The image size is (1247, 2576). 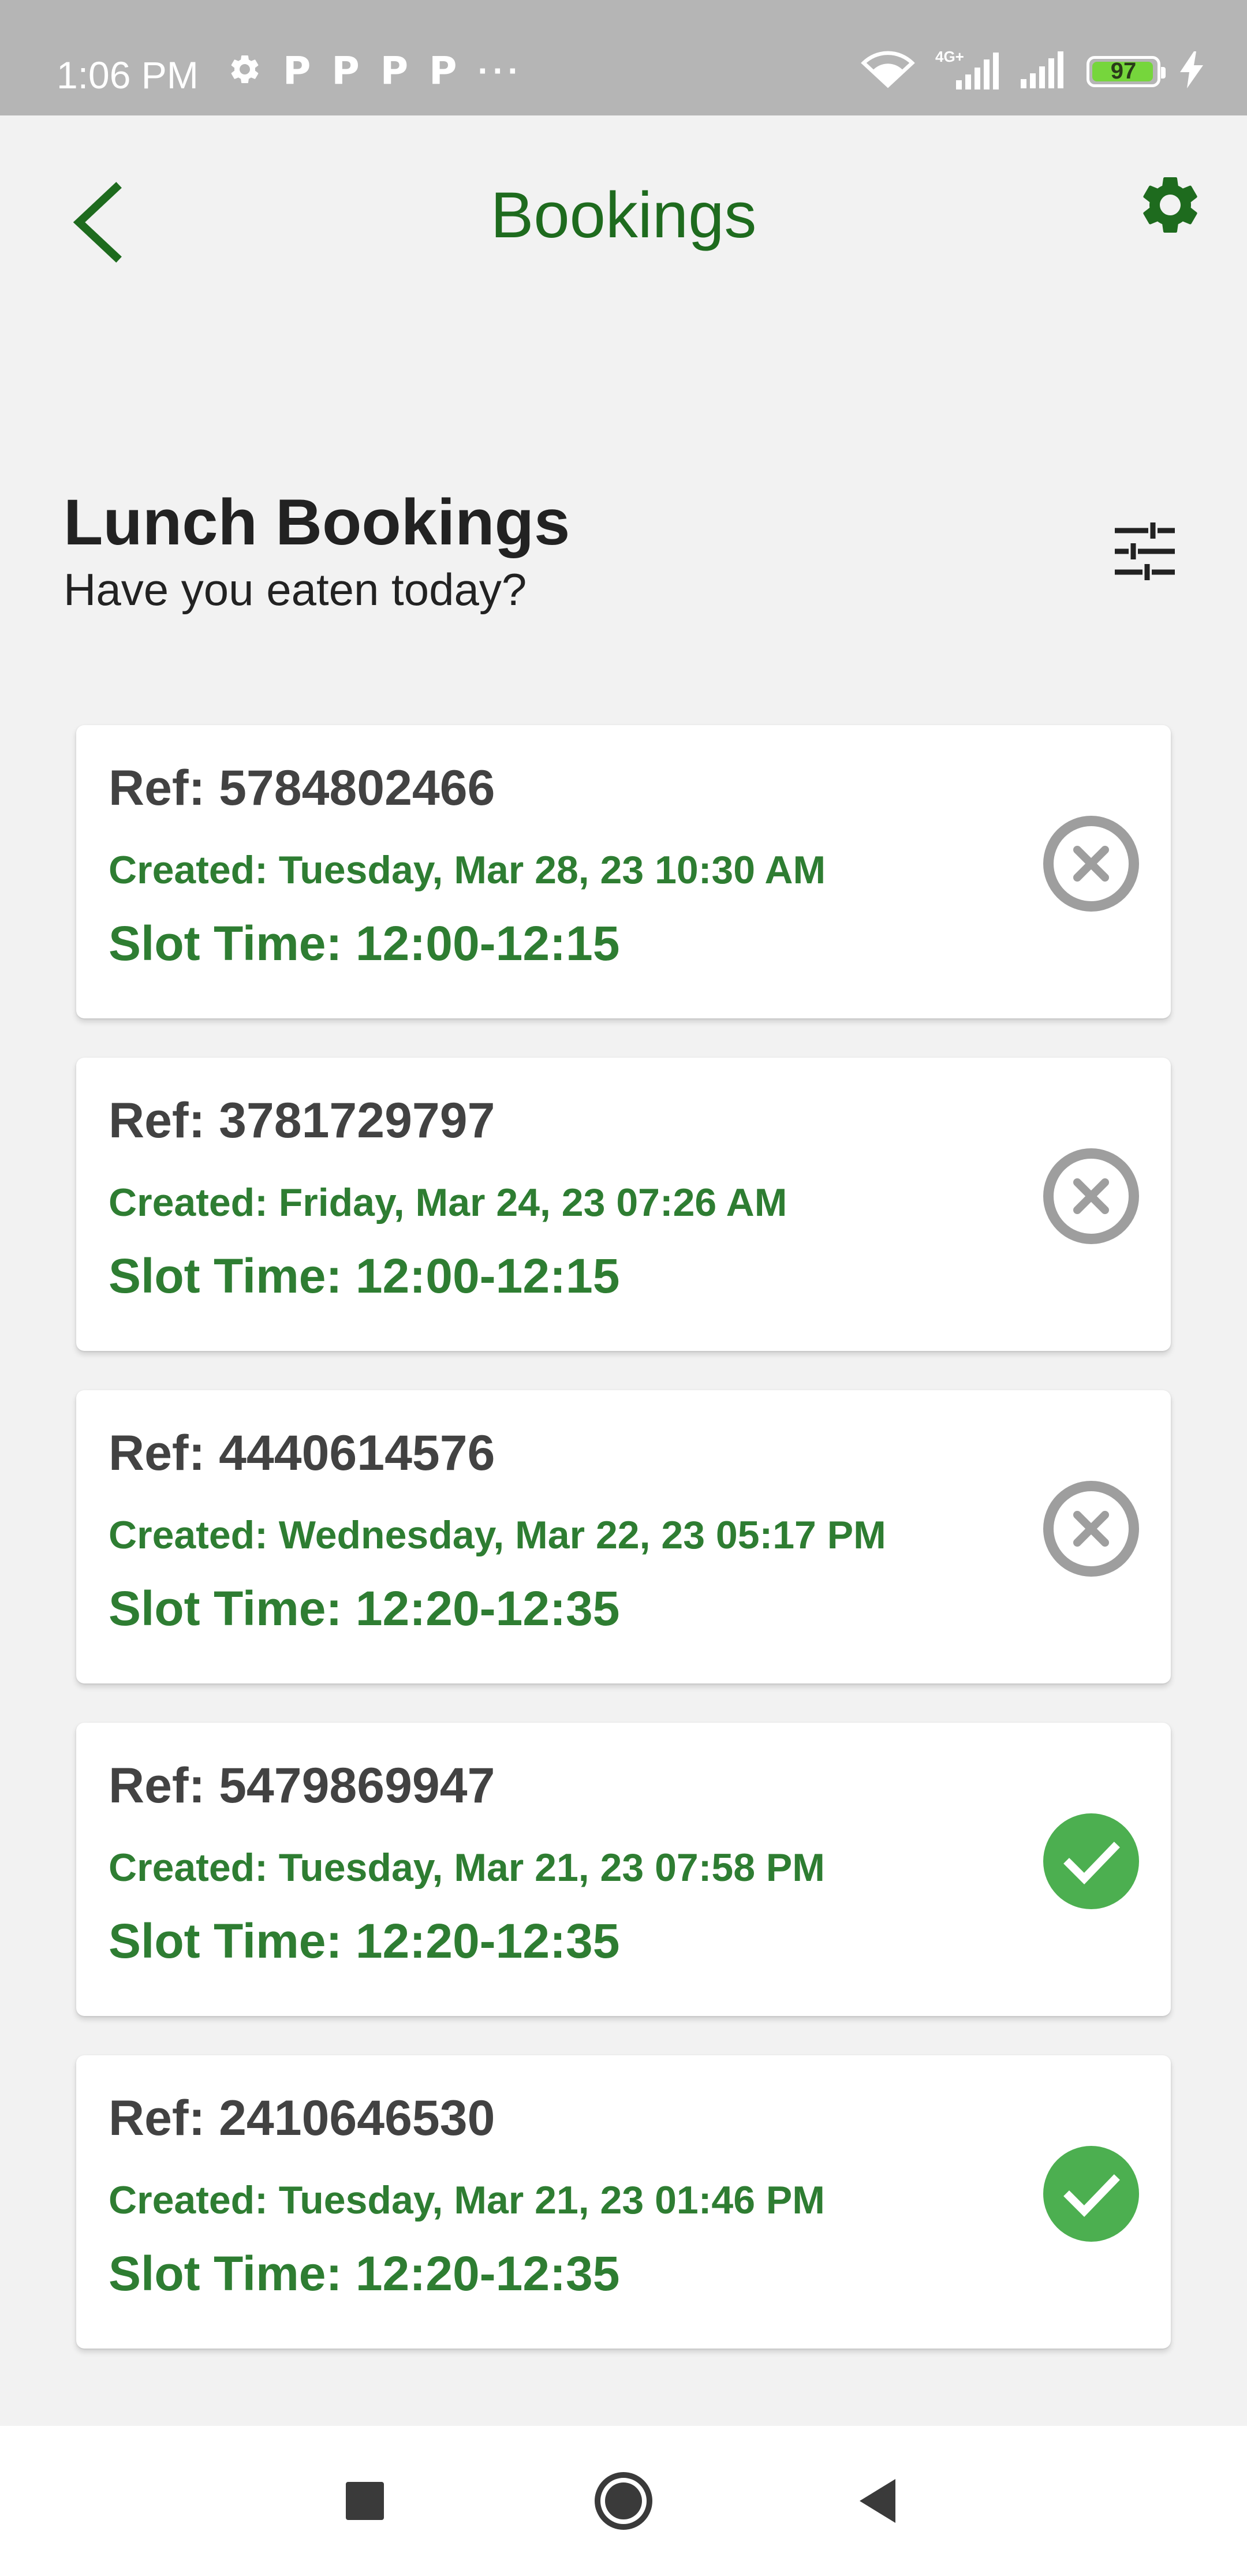 What do you see at coordinates (128, 75) in the screenshot?
I see `status-time: 1:06 PM` at bounding box center [128, 75].